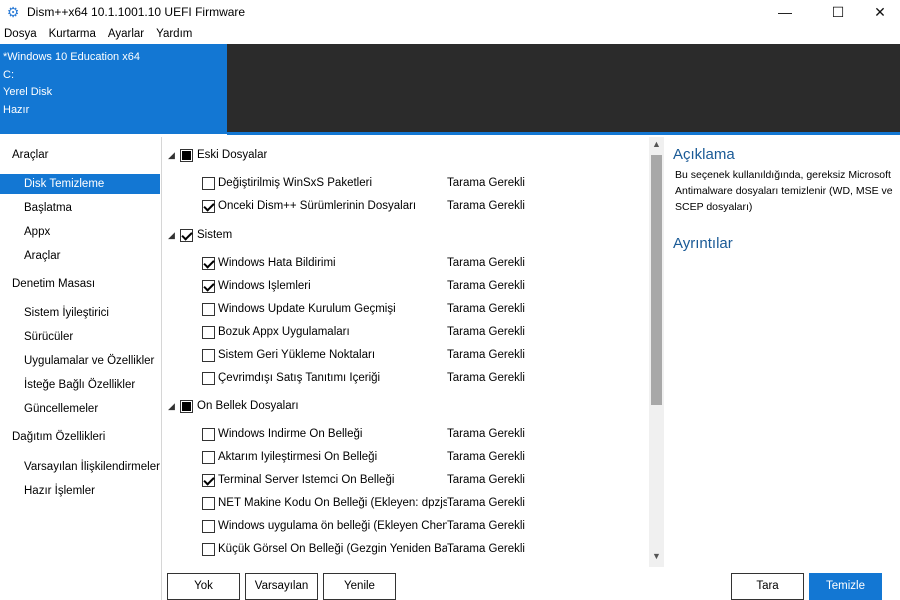  Describe the element at coordinates (656, 280) in the screenshot. I see `scroll-thumb` at that location.